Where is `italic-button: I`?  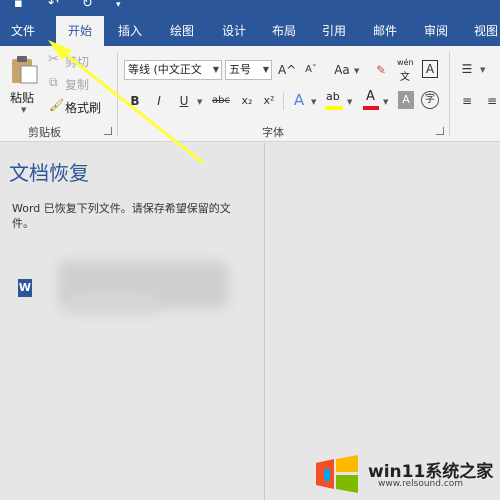 italic-button: I is located at coordinates (159, 101).